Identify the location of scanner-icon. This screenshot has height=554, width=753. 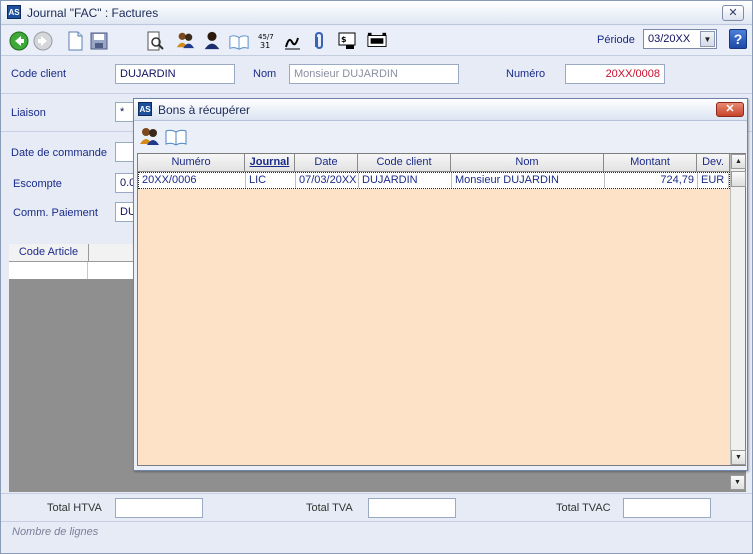
(377, 41).